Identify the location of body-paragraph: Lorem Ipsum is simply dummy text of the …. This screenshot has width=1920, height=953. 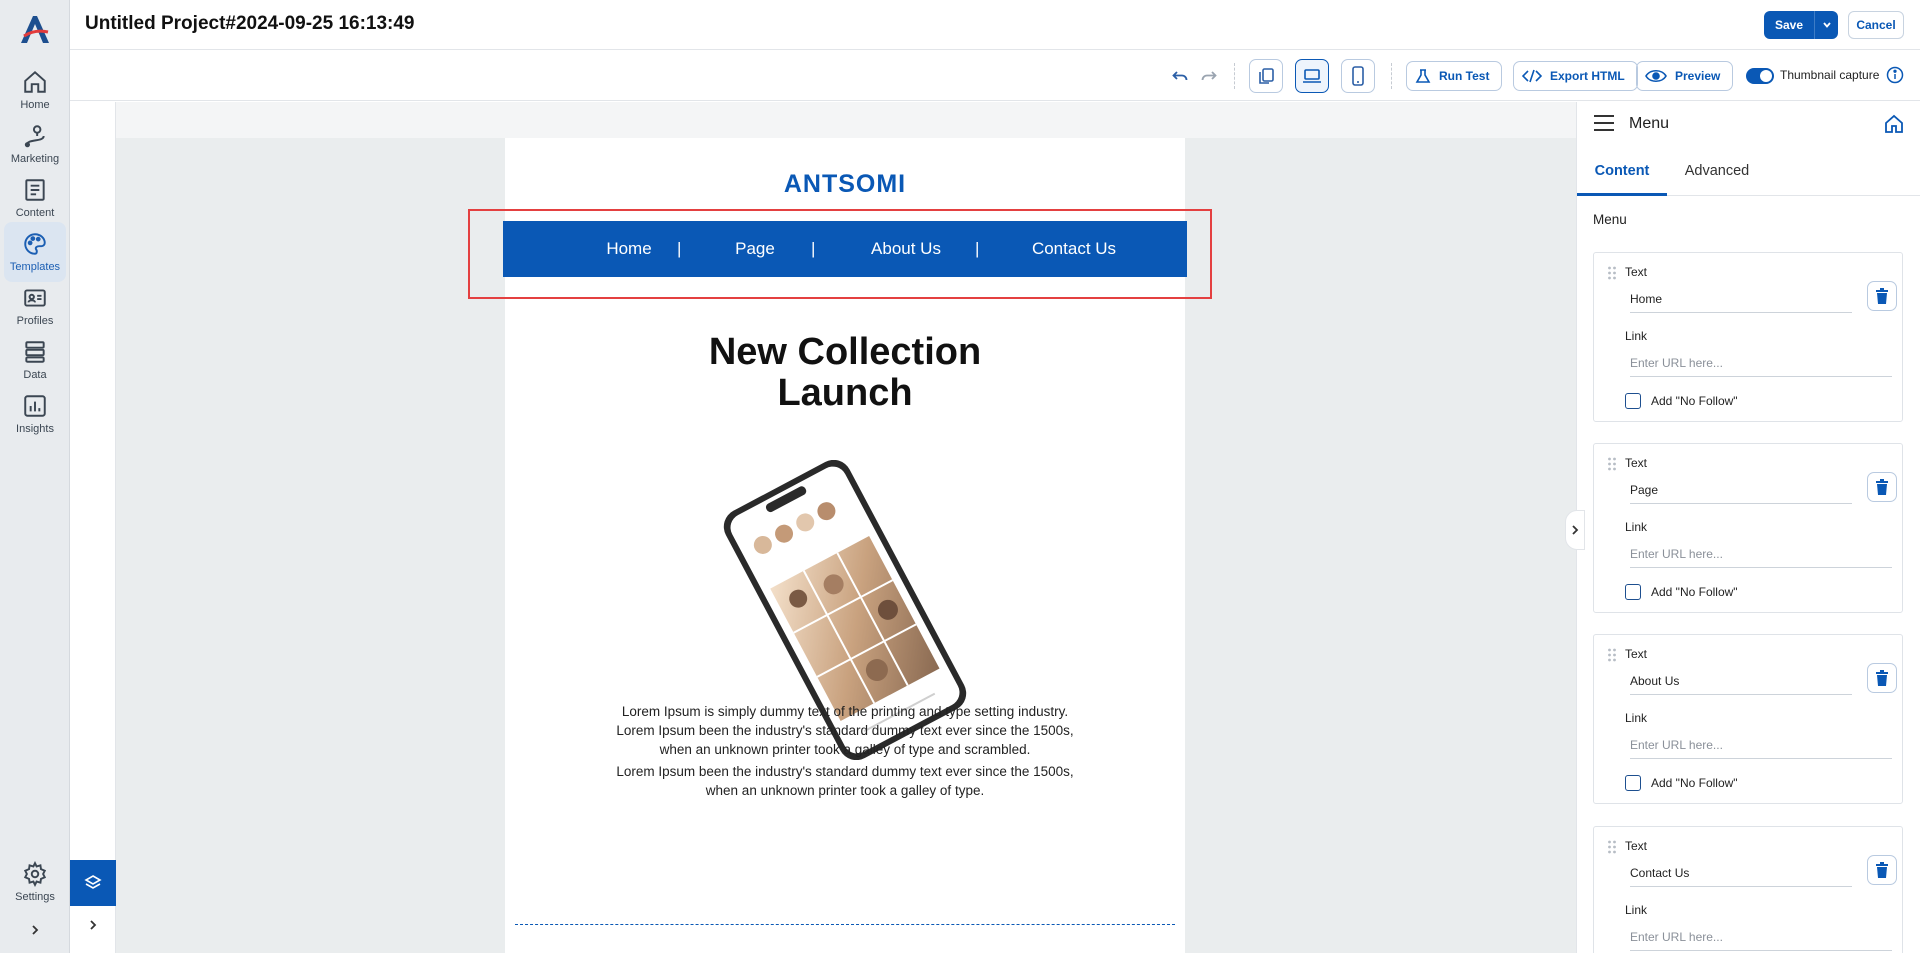
(845, 730).